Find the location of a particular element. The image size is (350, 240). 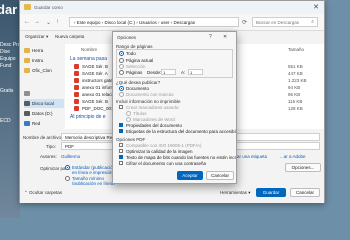

titlebar: Guardar como ✕ is located at coordinates (172, 7).